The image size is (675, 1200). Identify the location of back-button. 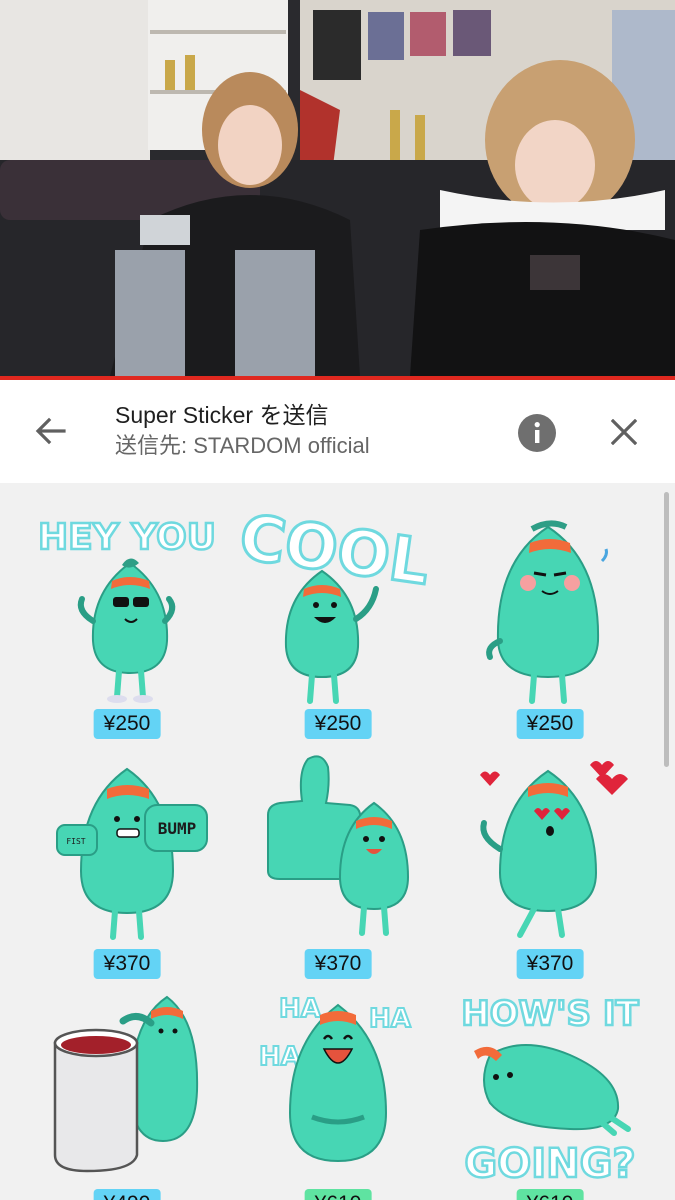
(50, 431).